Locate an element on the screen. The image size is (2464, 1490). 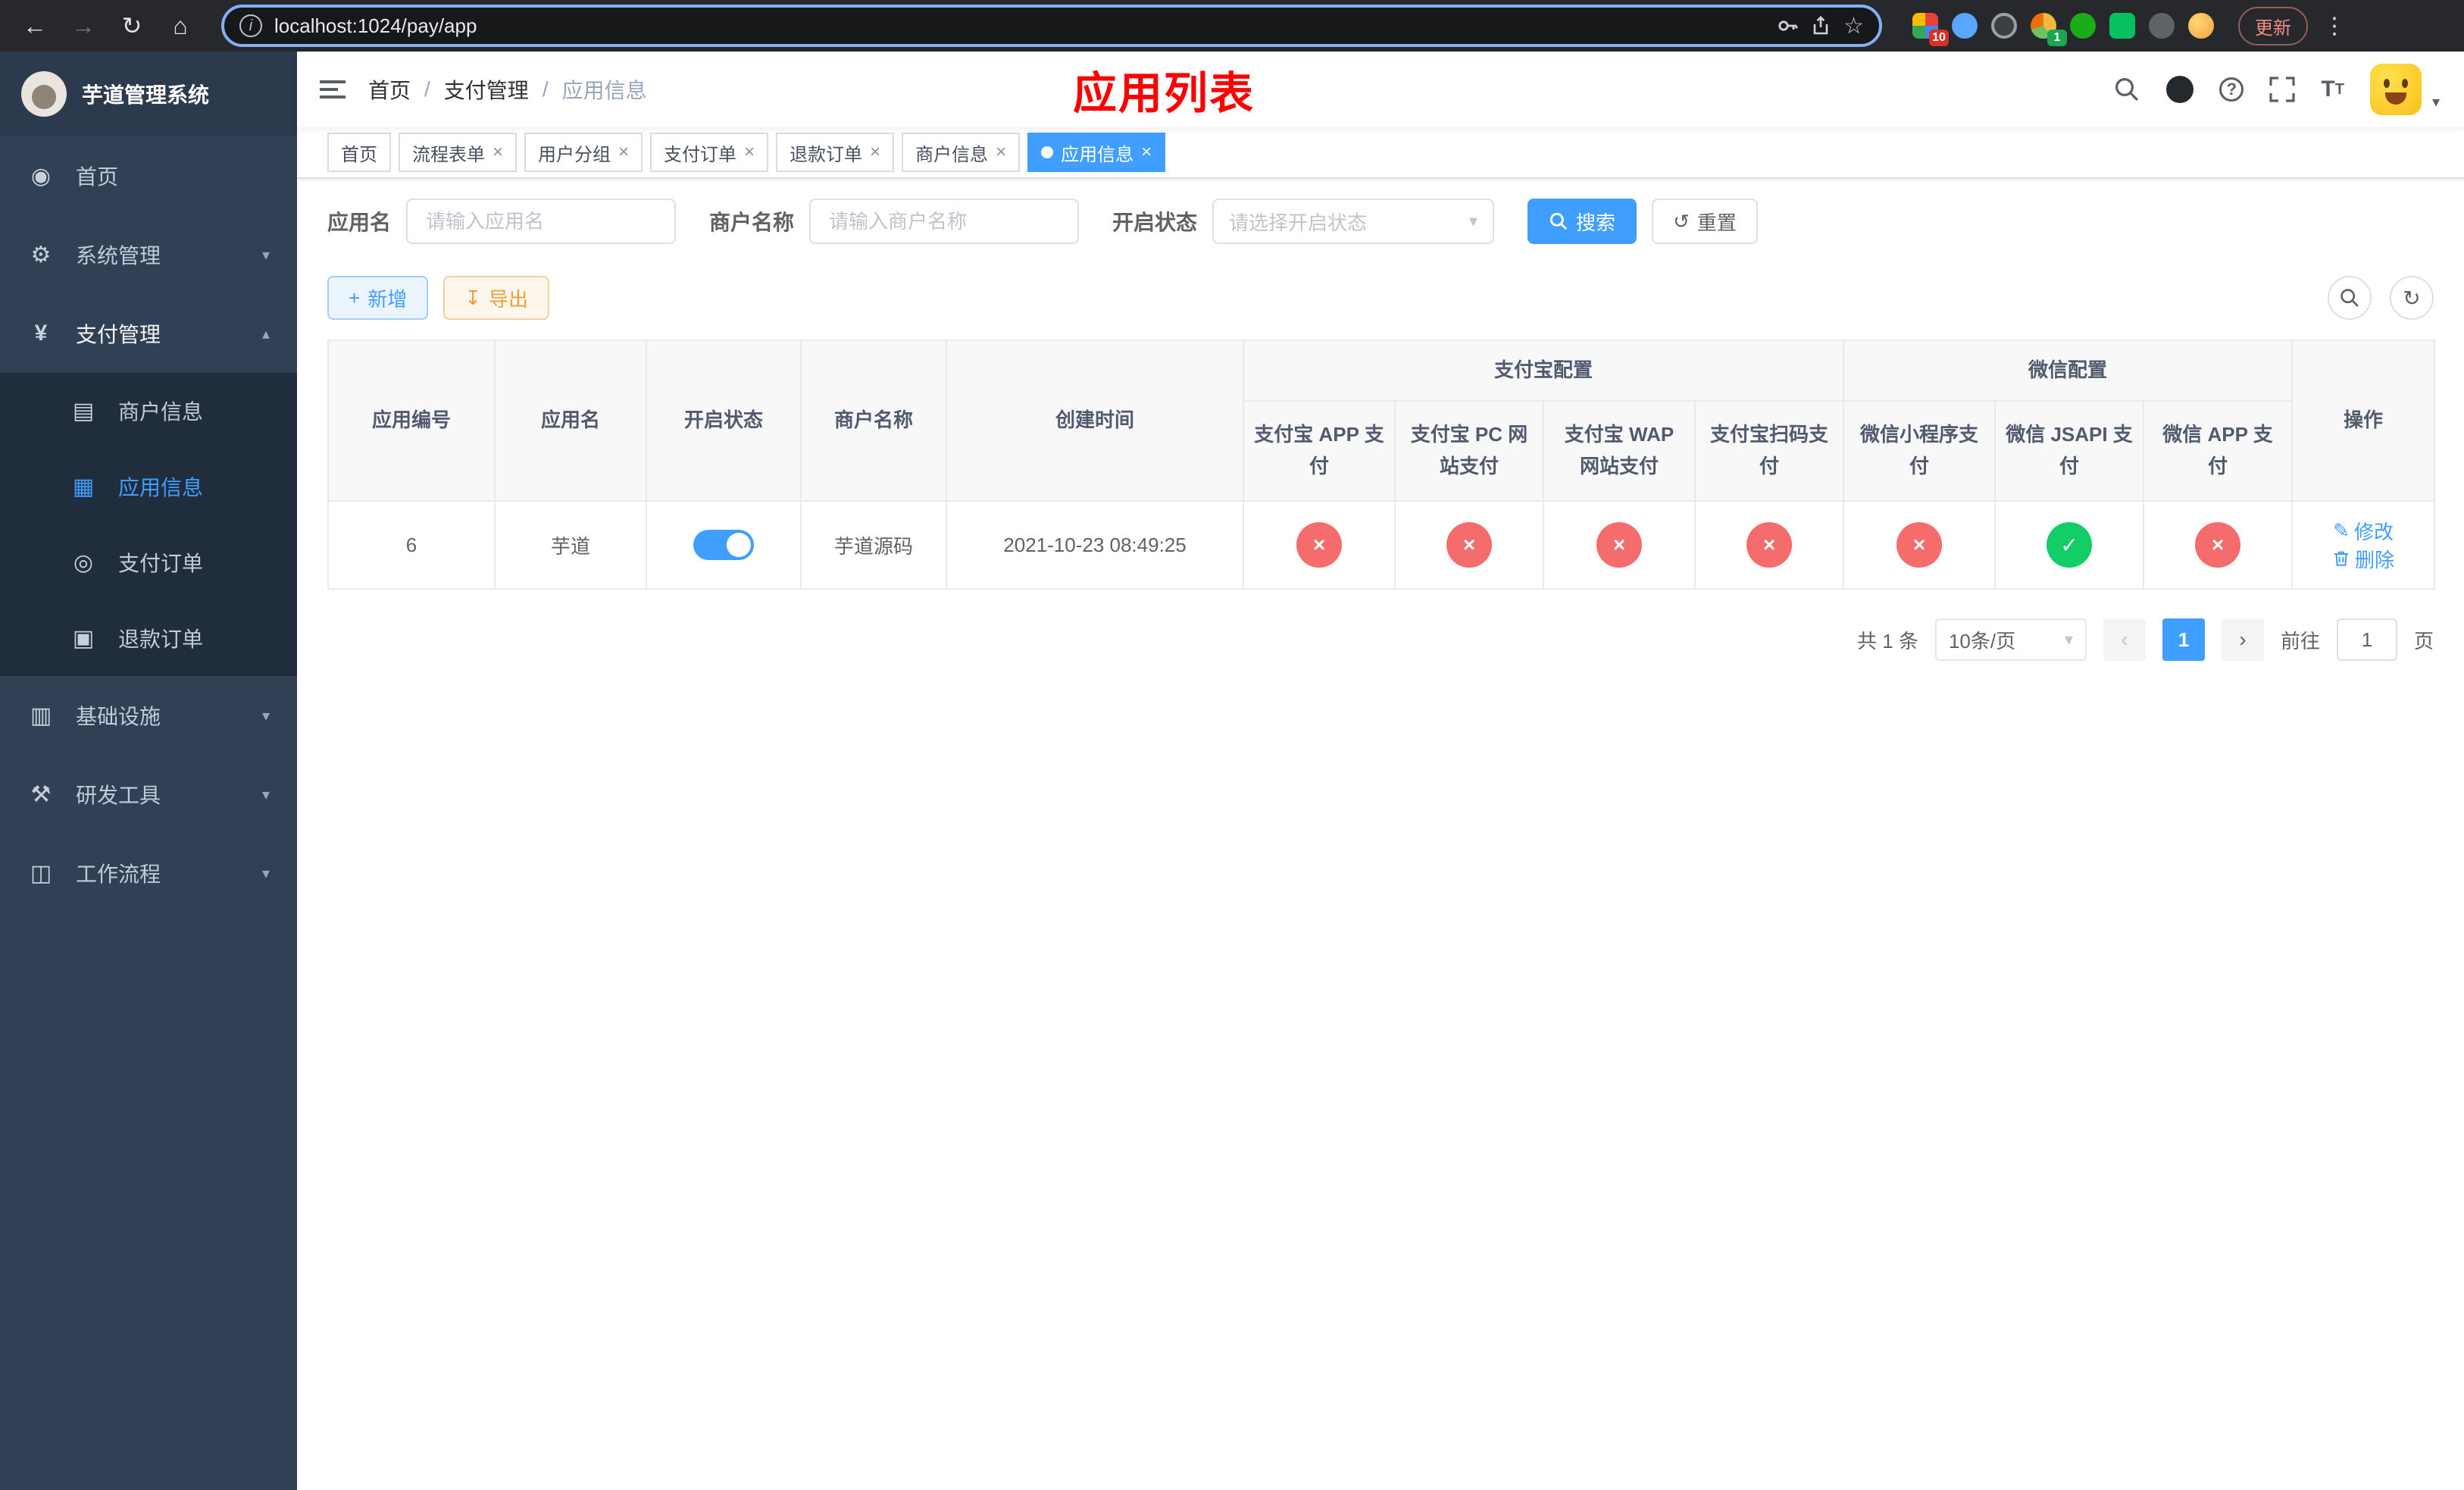
top-navbar: 首页 / 支付管理 / 应用信息 应用列表 ? TT ▾ is located at coordinates (1380, 89).